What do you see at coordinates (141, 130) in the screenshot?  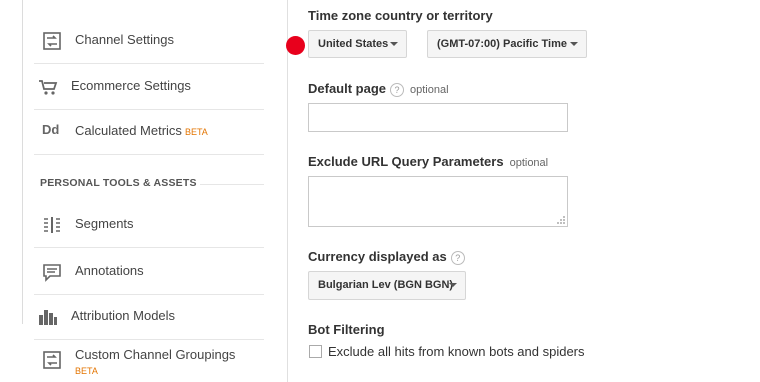 I see `nav-item-label: Calculated Metrics BETA` at bounding box center [141, 130].